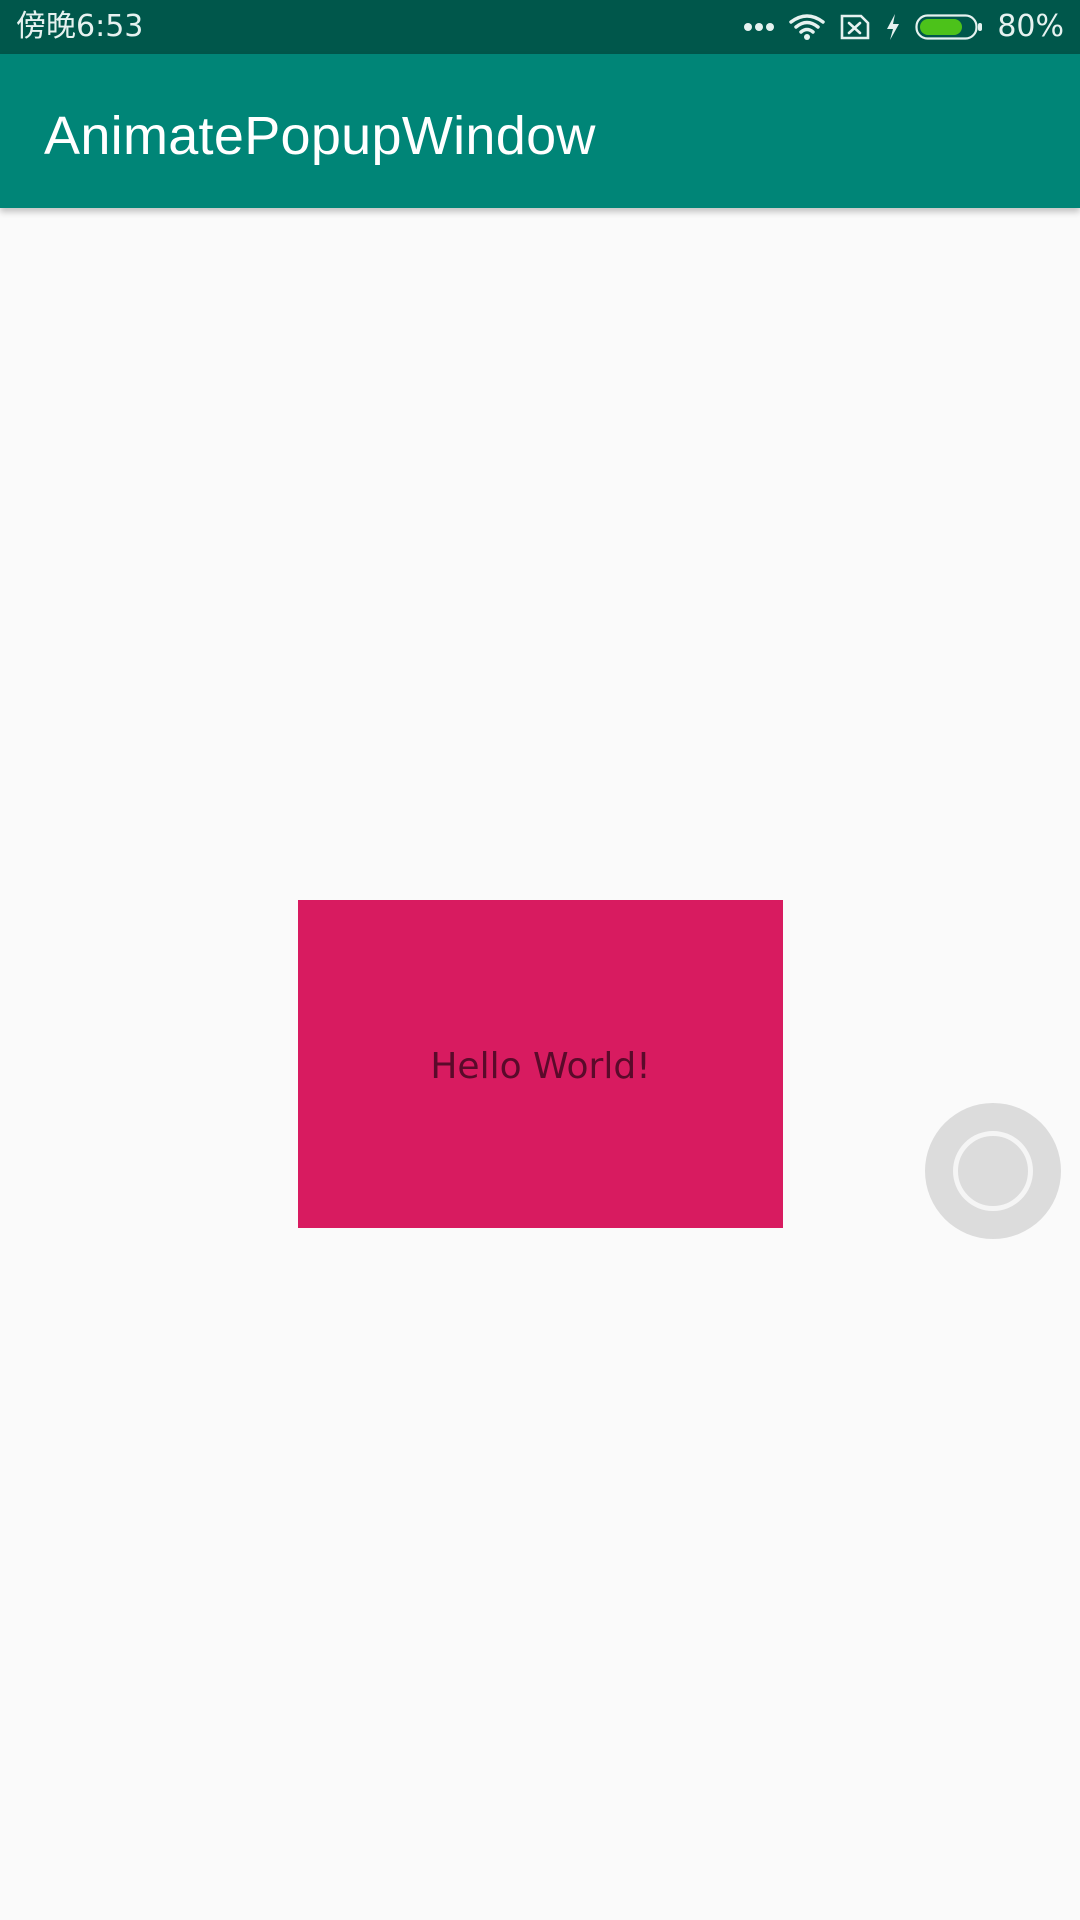 This screenshot has height=1920, width=1080. What do you see at coordinates (855, 27) in the screenshot?
I see `no-sim-icon` at bounding box center [855, 27].